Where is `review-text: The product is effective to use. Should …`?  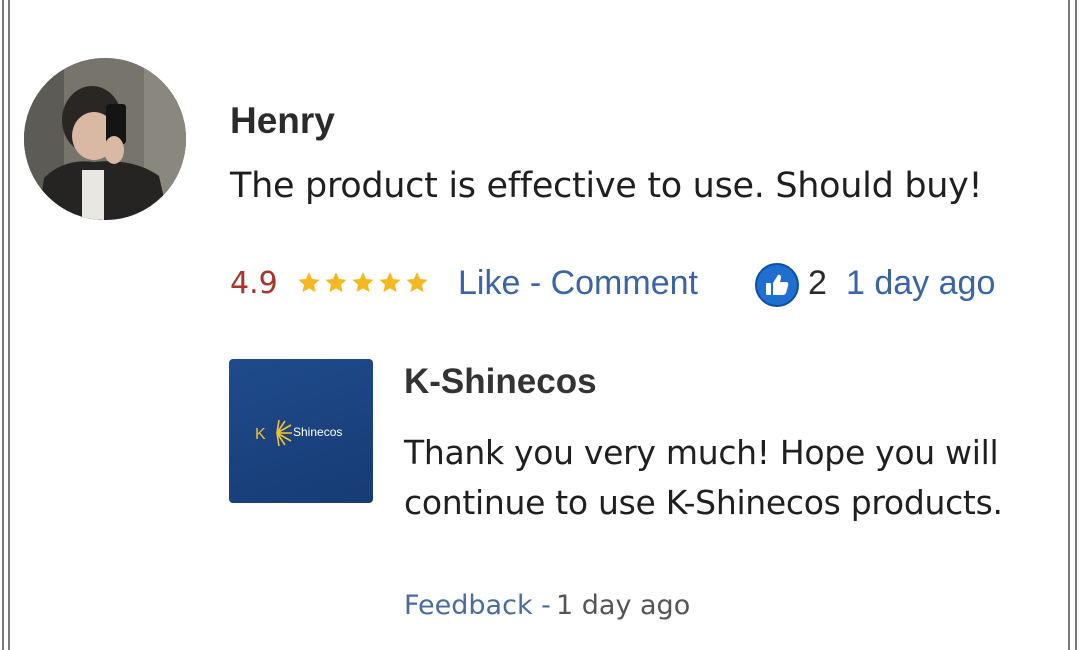 review-text: The product is effective to use. Should … is located at coordinates (606, 186).